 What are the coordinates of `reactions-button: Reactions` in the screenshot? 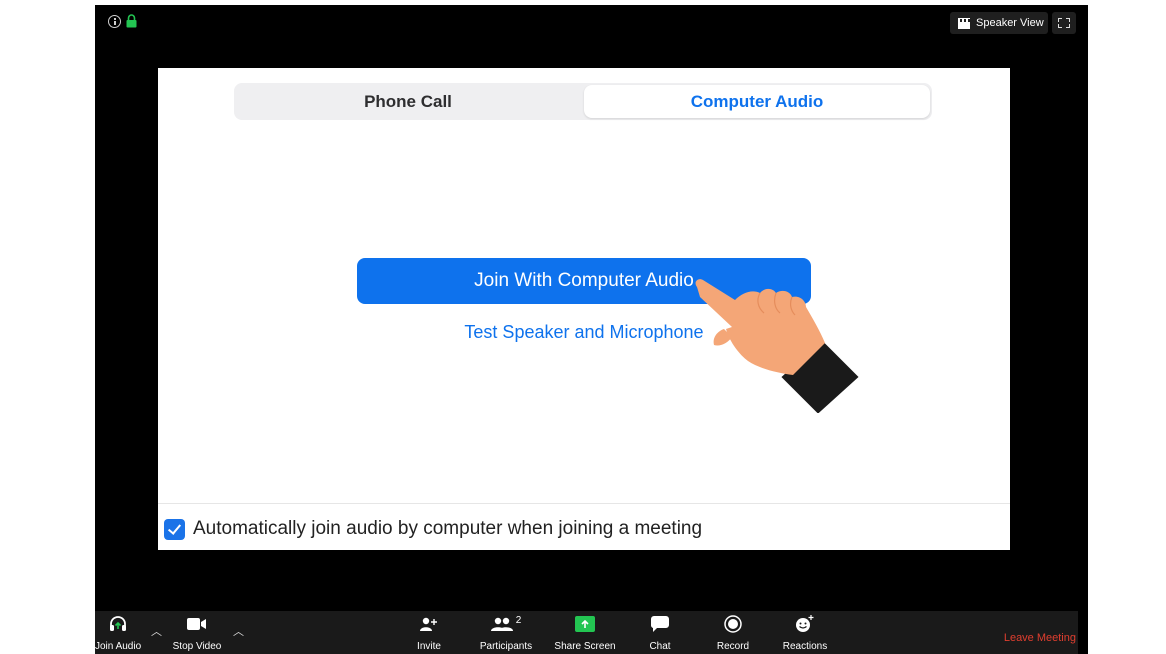 It's located at (805, 632).